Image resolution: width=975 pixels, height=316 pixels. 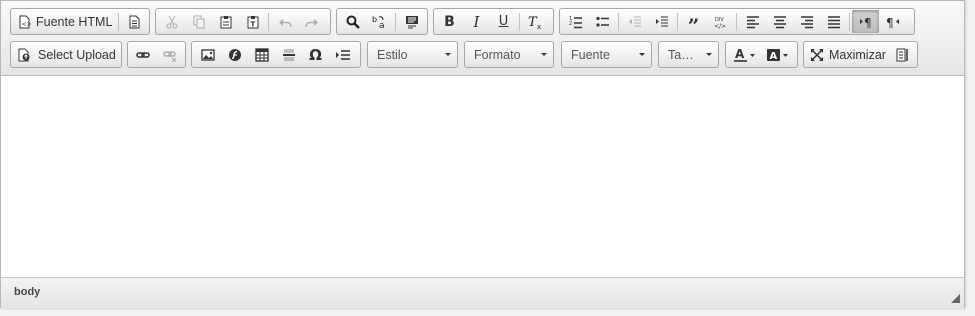 What do you see at coordinates (857, 54) in the screenshot?
I see `maximize-label: Maximizar` at bounding box center [857, 54].